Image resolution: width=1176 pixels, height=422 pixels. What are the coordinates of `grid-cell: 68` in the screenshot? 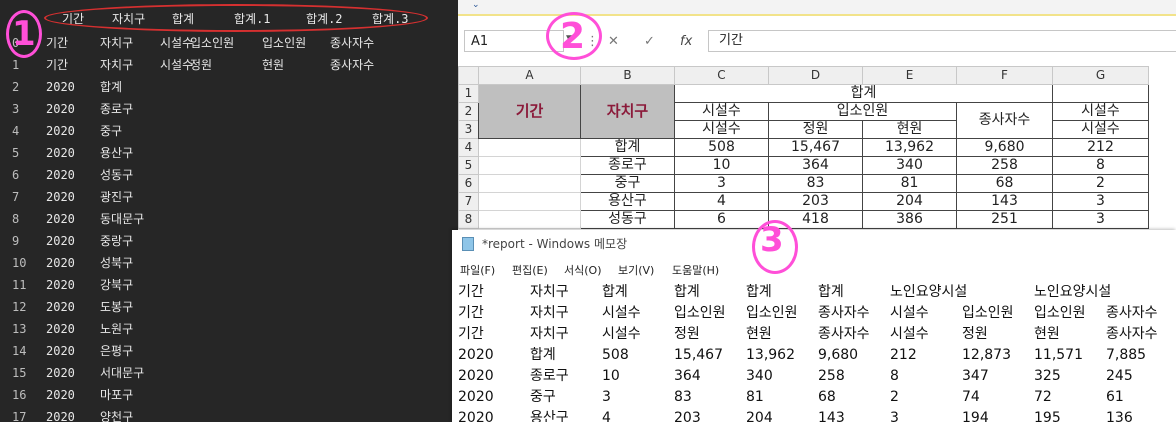 It's located at (1004, 183).